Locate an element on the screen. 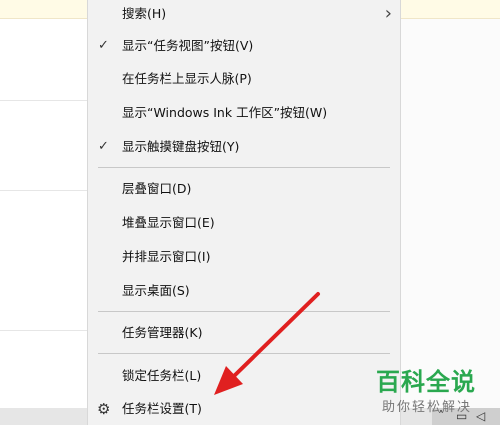 This screenshot has height=425, width=500. menu-item-label: 任务管理器(K) is located at coordinates (162, 332).